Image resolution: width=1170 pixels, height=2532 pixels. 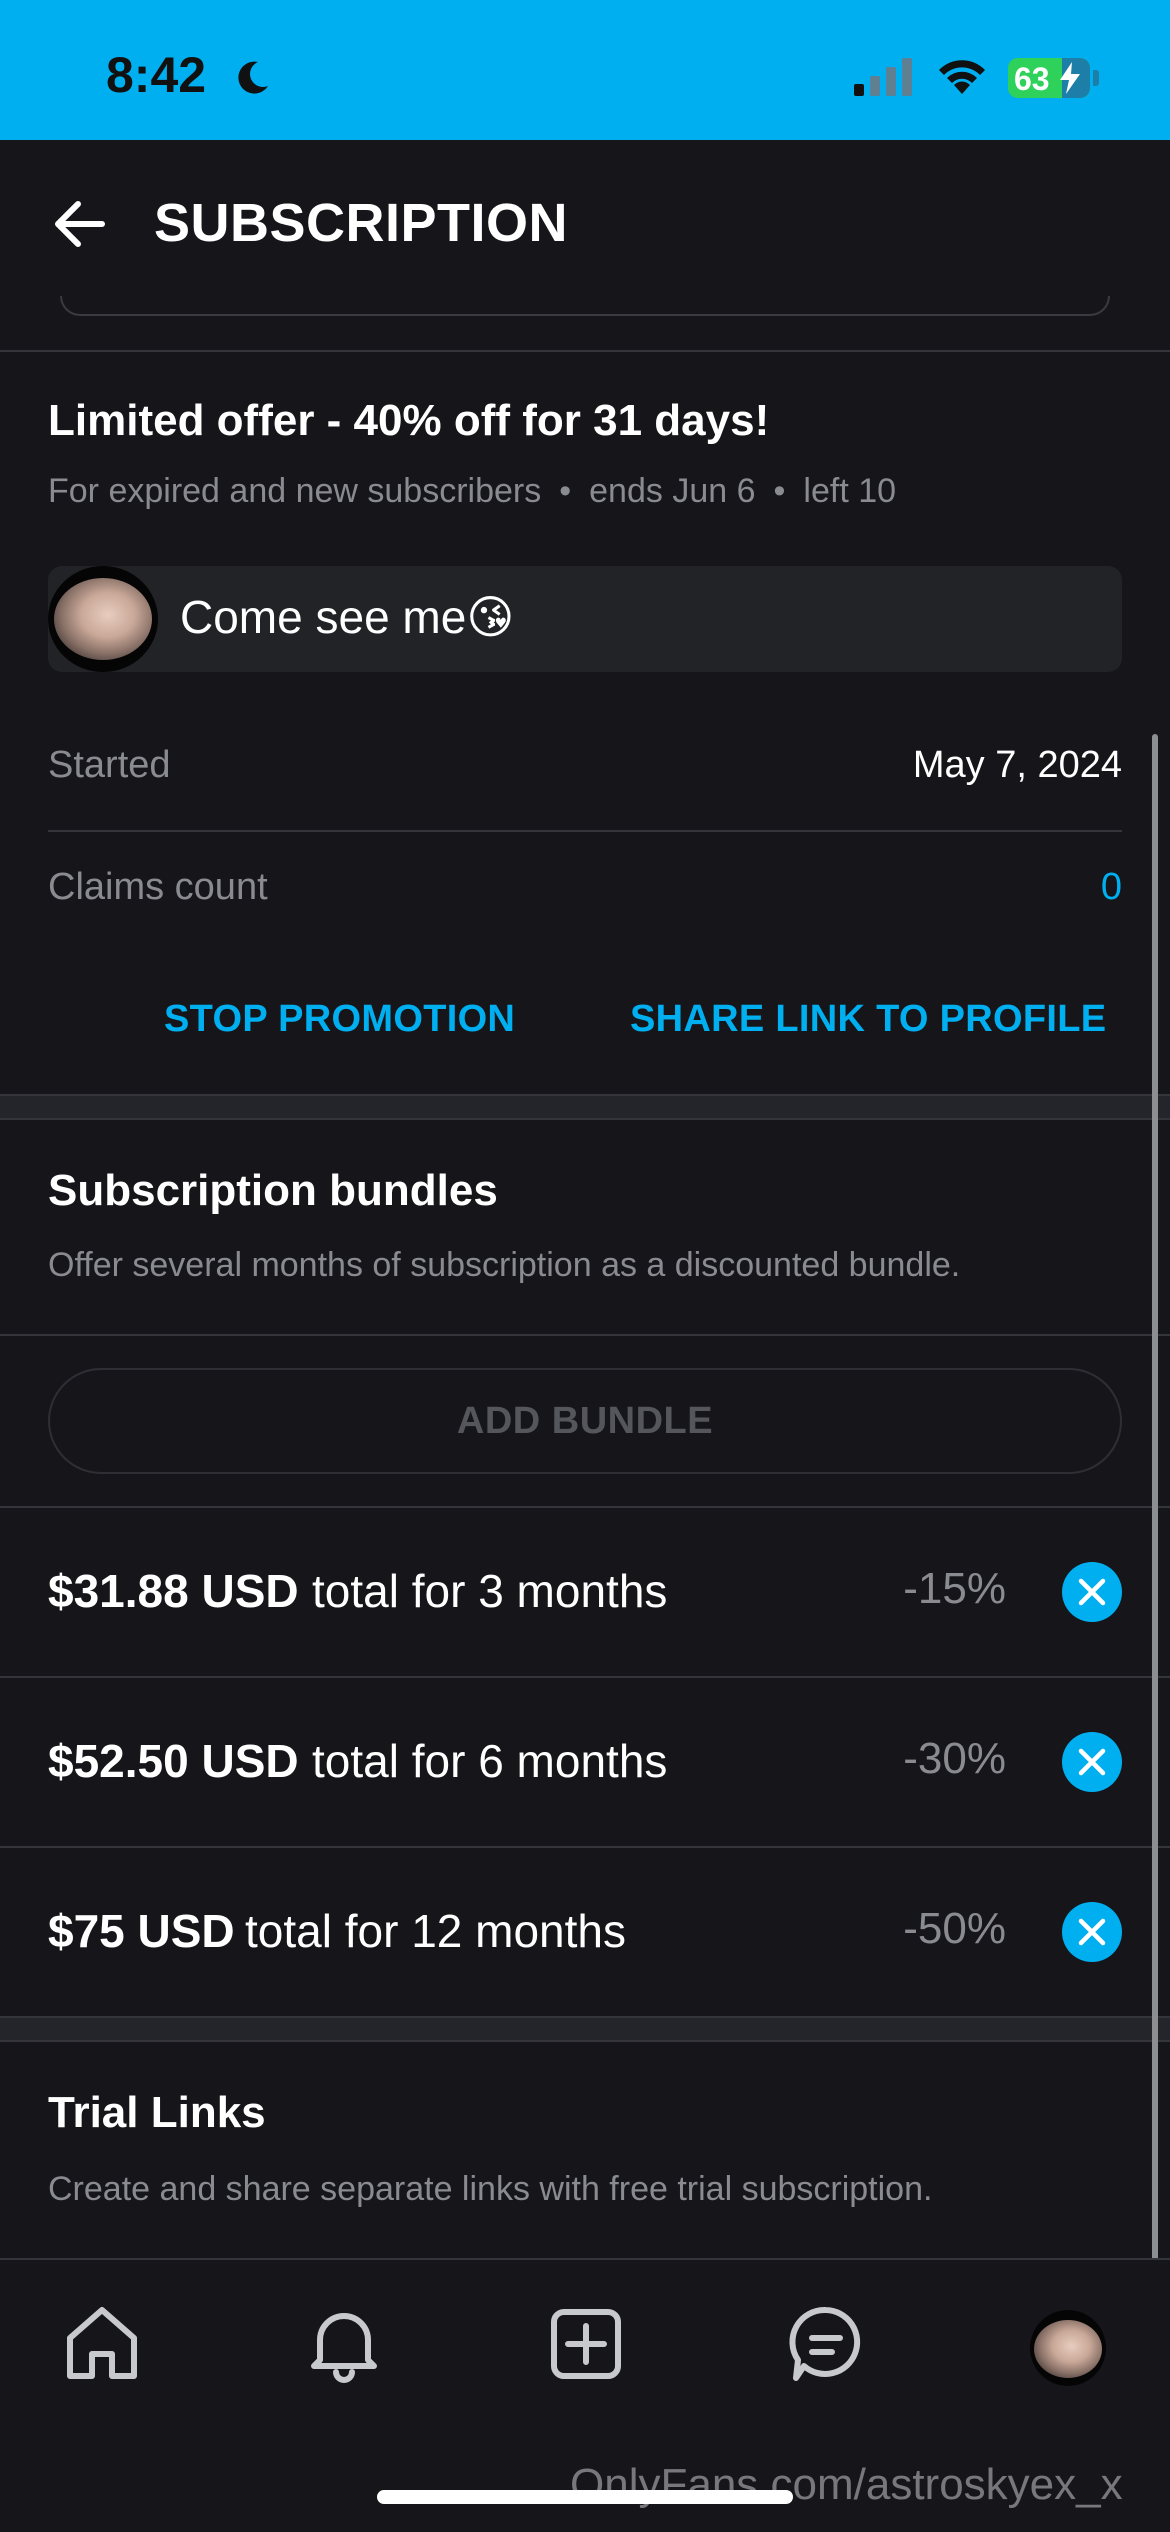 I want to click on bolt-icon, so click(x=1070, y=78).